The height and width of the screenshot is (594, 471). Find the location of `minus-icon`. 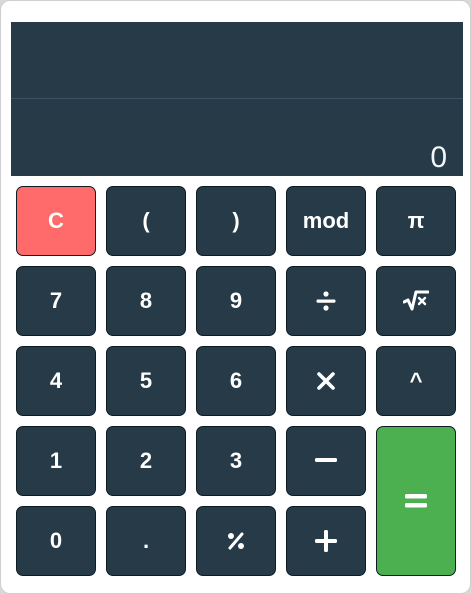

minus-icon is located at coordinates (326, 461).